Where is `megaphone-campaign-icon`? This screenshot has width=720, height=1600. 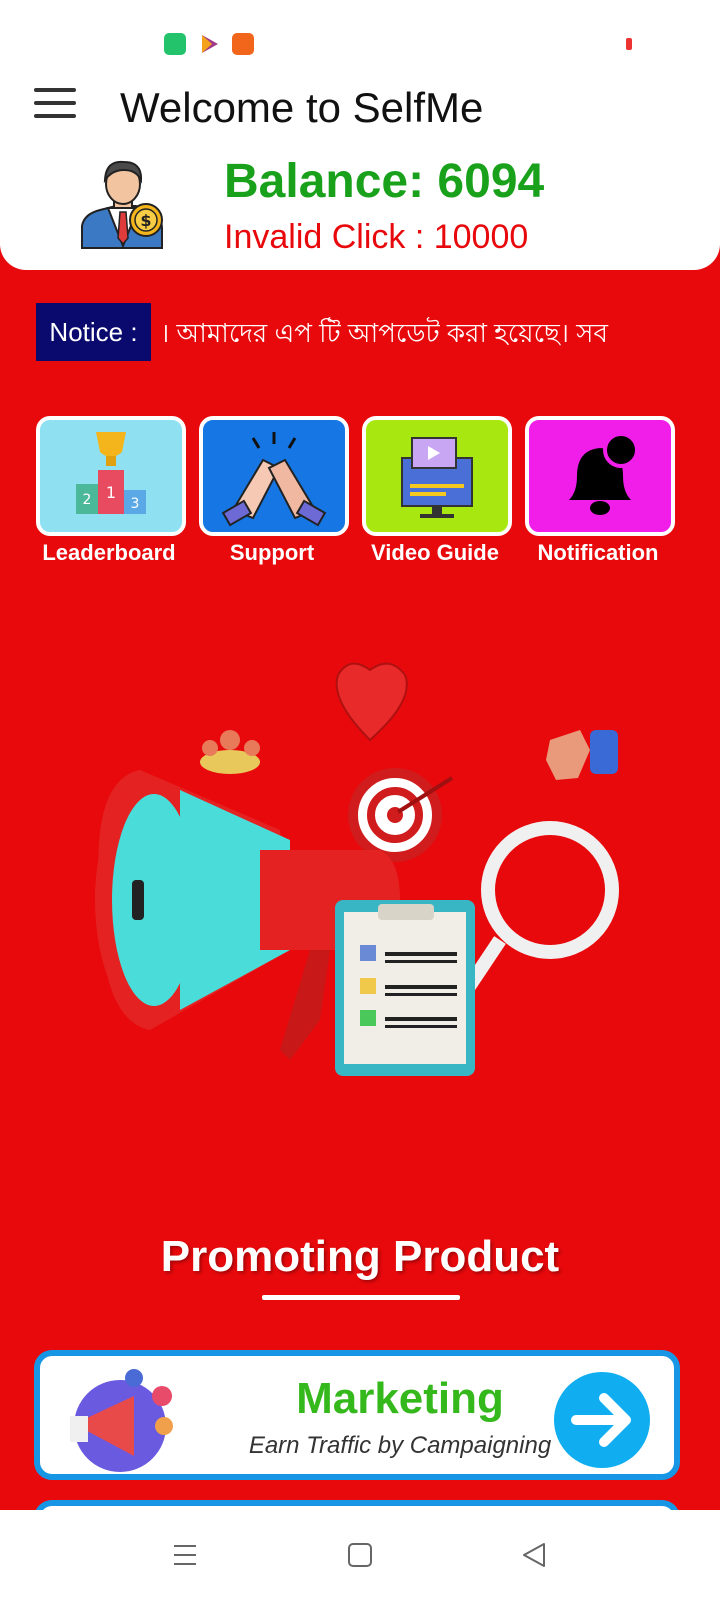 megaphone-campaign-icon is located at coordinates (121, 1420).